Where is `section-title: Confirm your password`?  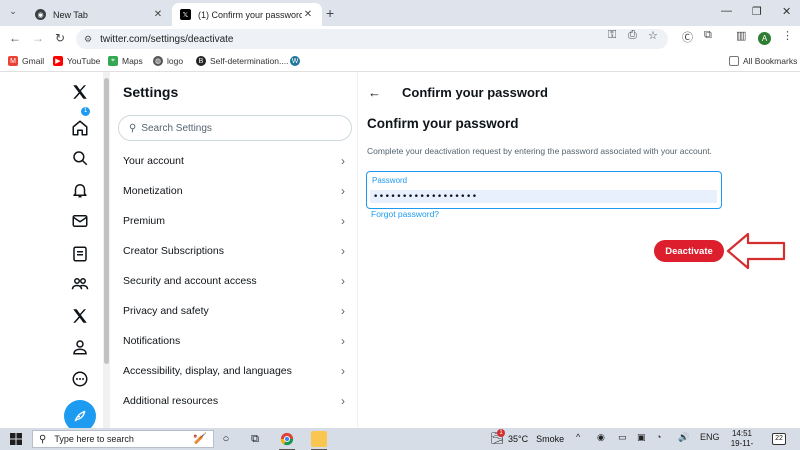
section-title: Confirm your password is located at coordinates (443, 123).